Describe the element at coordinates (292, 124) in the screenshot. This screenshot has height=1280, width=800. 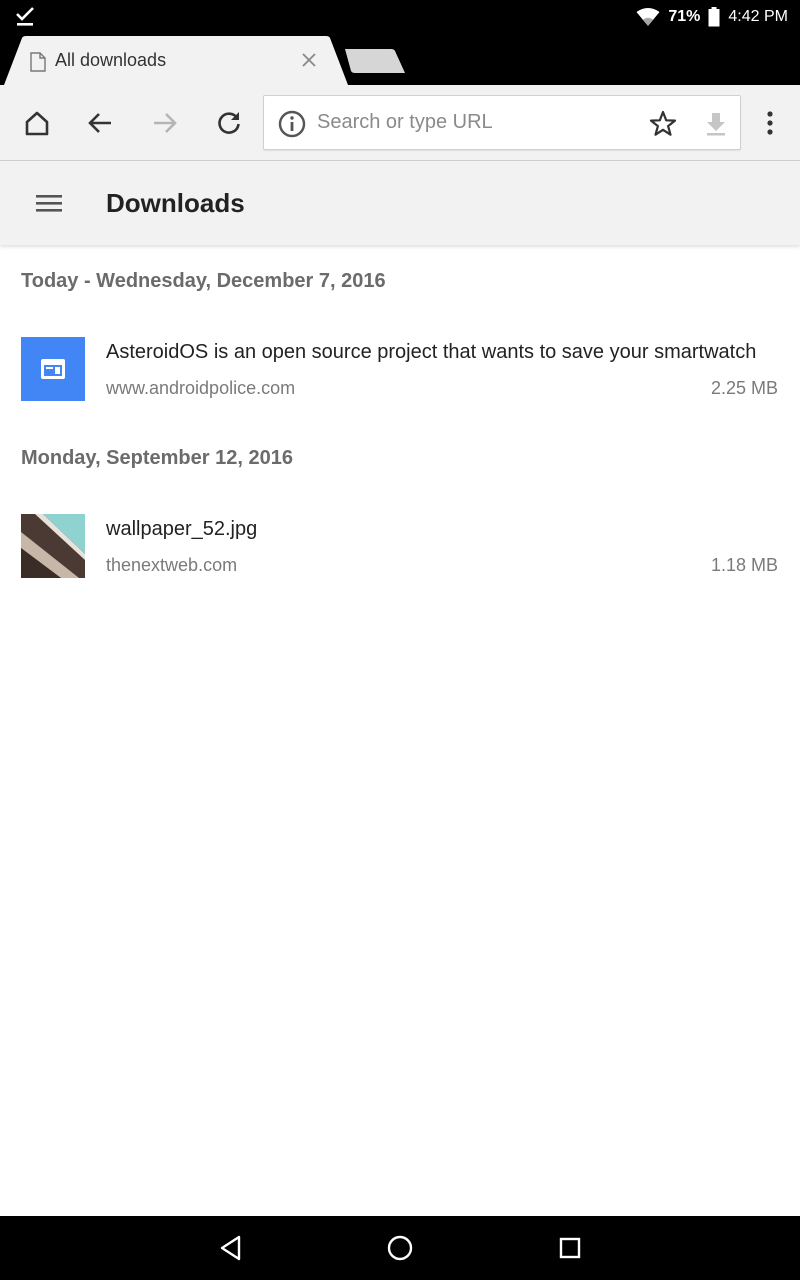
I see `info-icon` at that location.